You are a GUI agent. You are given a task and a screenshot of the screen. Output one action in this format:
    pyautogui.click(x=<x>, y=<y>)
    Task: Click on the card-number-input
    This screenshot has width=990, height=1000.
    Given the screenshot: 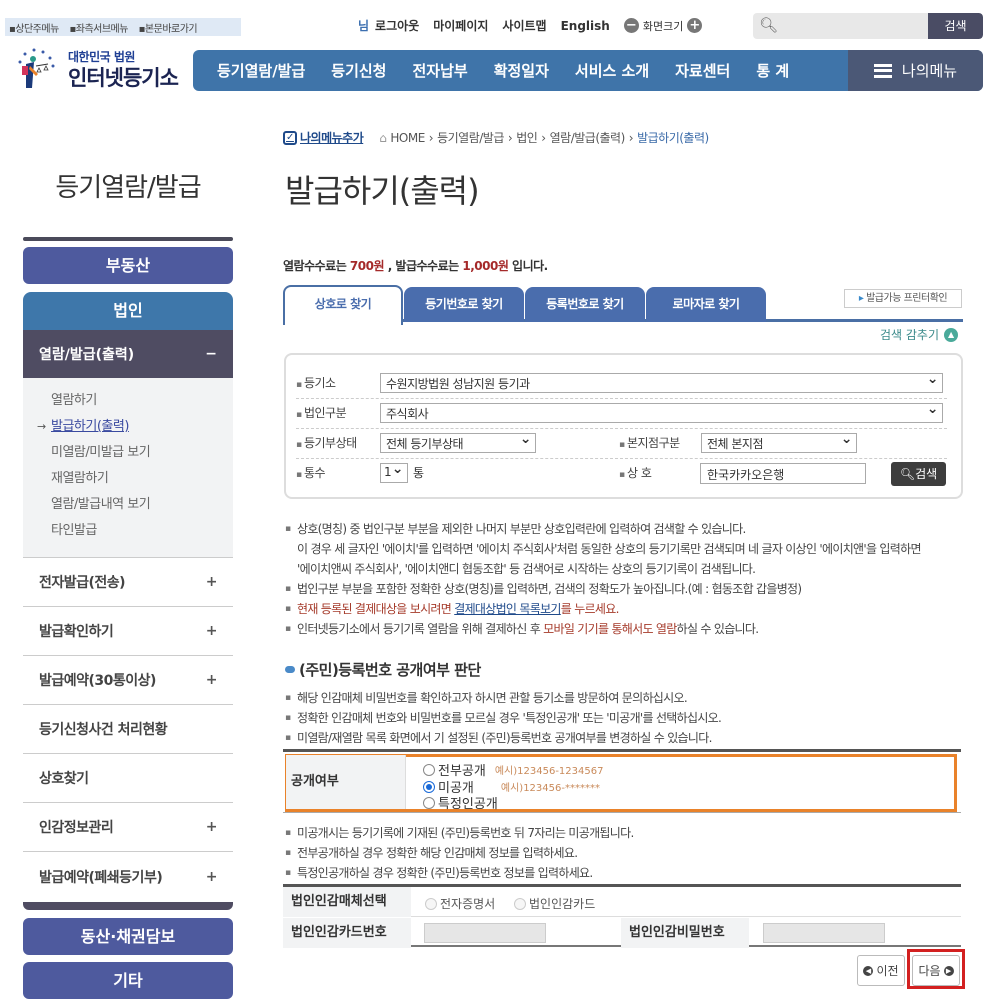 What is the action you would take?
    pyautogui.click(x=485, y=933)
    